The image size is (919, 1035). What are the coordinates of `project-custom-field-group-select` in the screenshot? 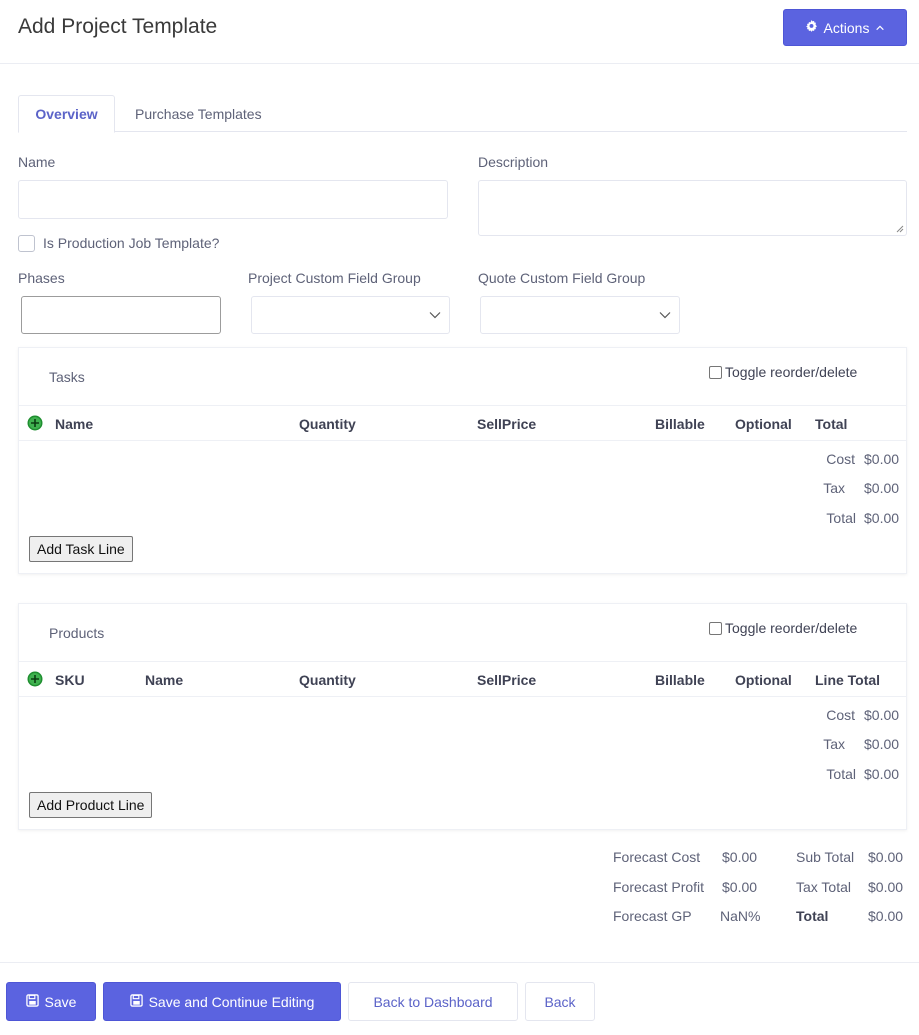 It's located at (350, 315).